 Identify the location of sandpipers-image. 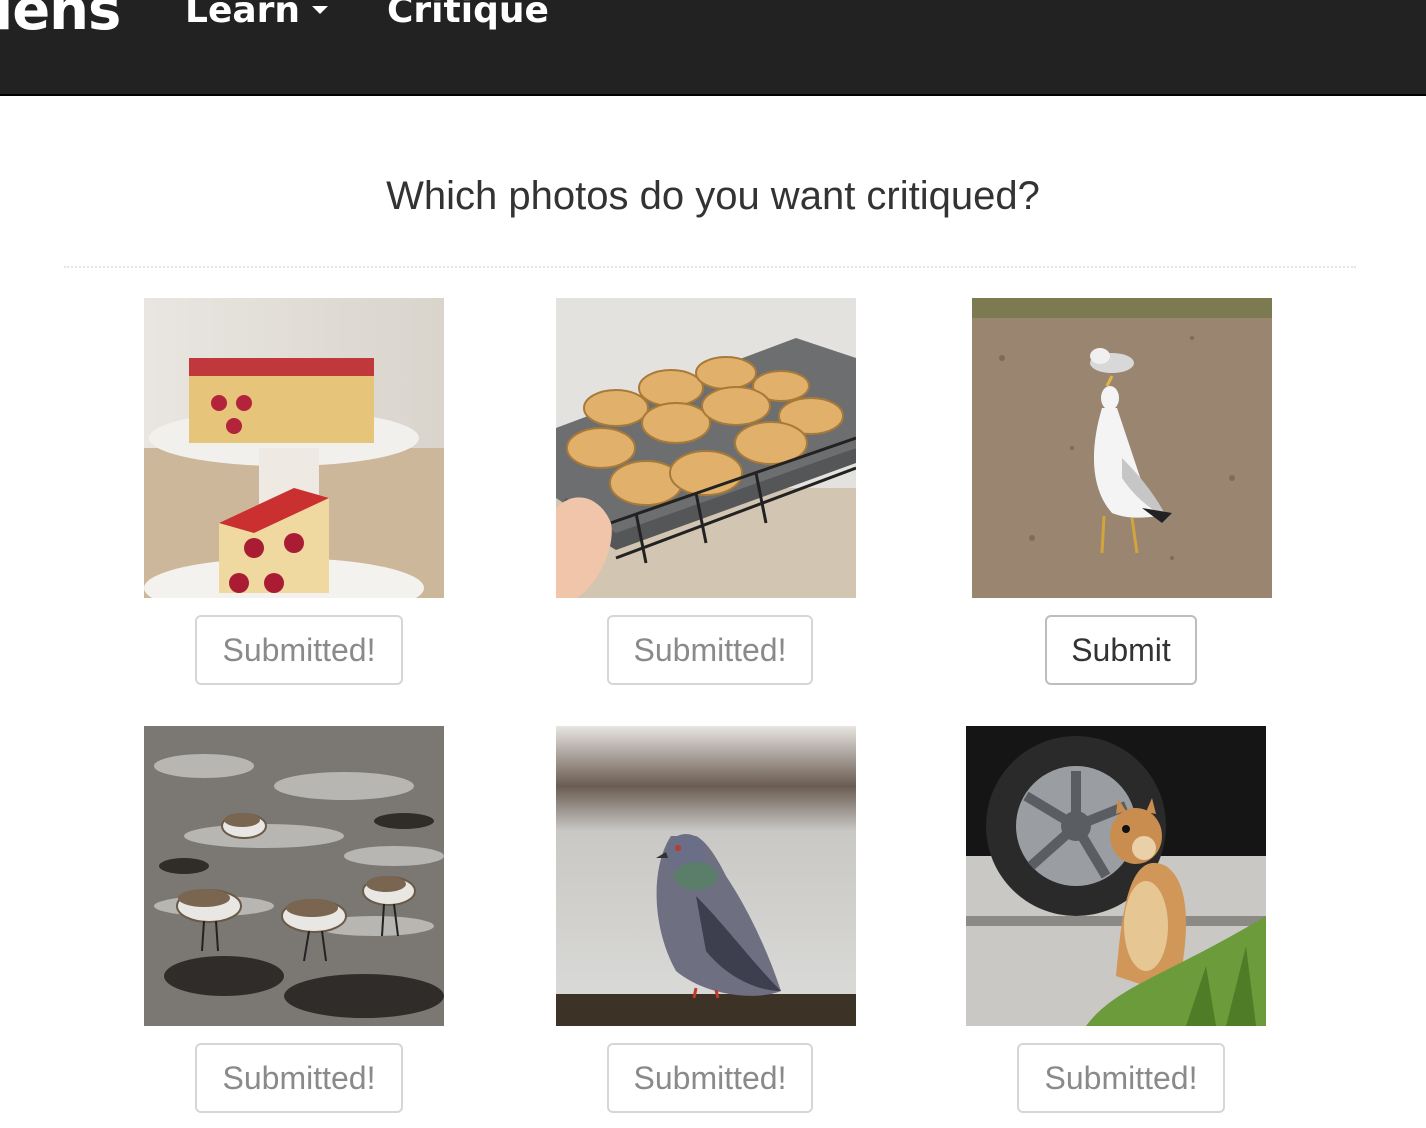
(294, 876).